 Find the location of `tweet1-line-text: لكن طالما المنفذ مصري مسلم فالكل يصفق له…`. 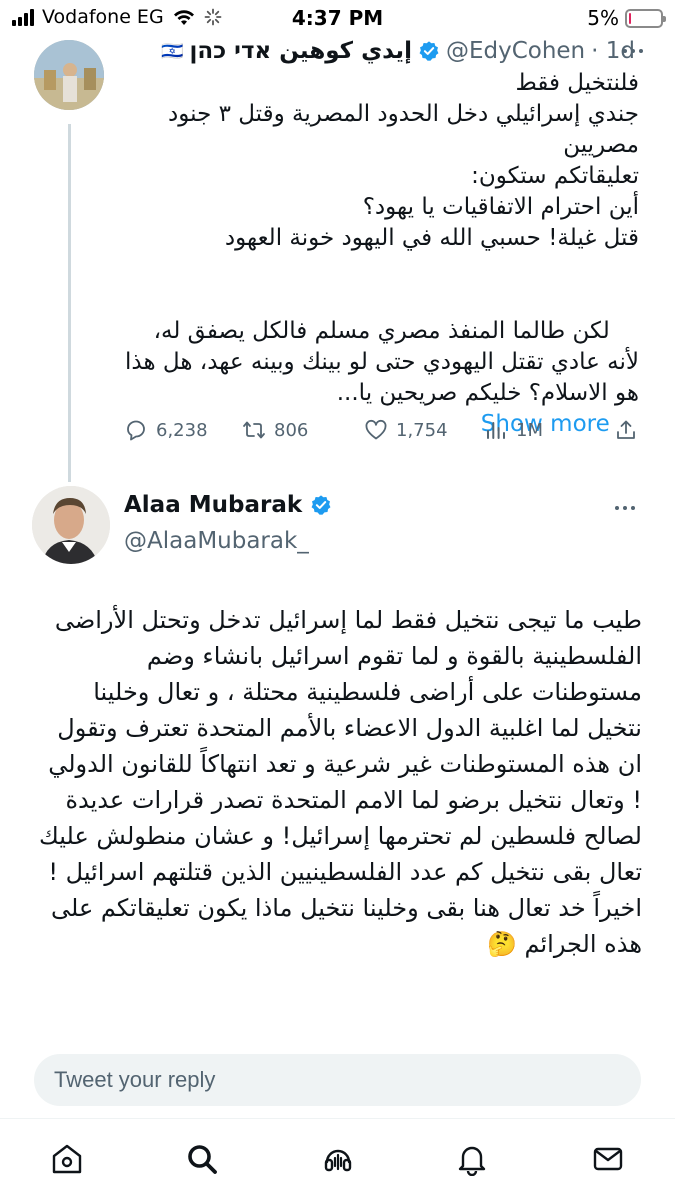

tweet1-line-text: لكن طالما المنفذ مصري مسلم فالكل يصفق له… is located at coordinates (378, 362).